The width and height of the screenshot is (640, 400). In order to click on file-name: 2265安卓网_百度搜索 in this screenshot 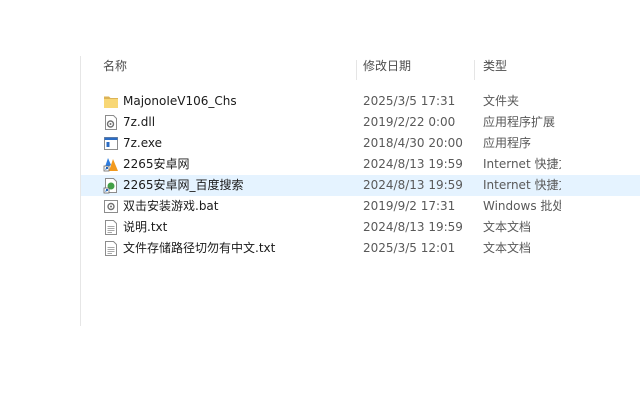, I will do `click(183, 185)`.